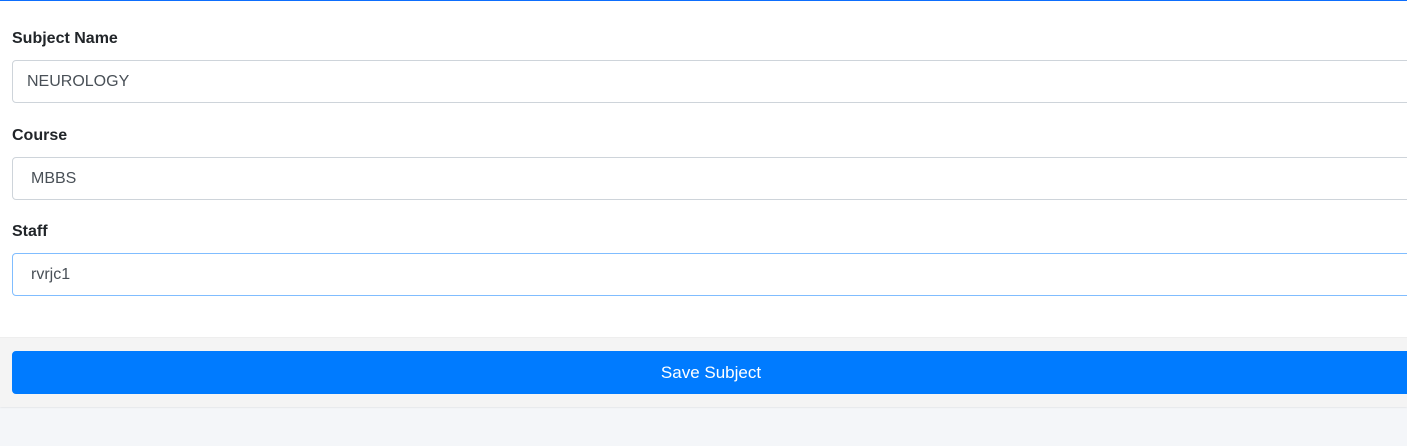 Image resolution: width=1407 pixels, height=446 pixels. I want to click on subject-name-label: Subject Name, so click(65, 38).